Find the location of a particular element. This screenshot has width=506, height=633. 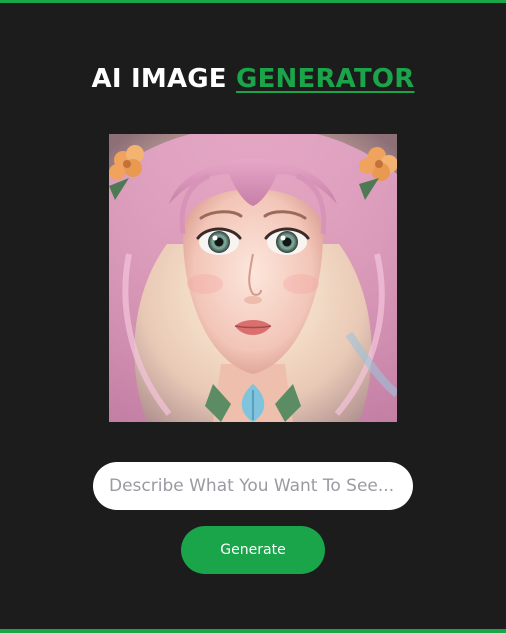

title-accent-text: GENERATOR is located at coordinates (325, 79).